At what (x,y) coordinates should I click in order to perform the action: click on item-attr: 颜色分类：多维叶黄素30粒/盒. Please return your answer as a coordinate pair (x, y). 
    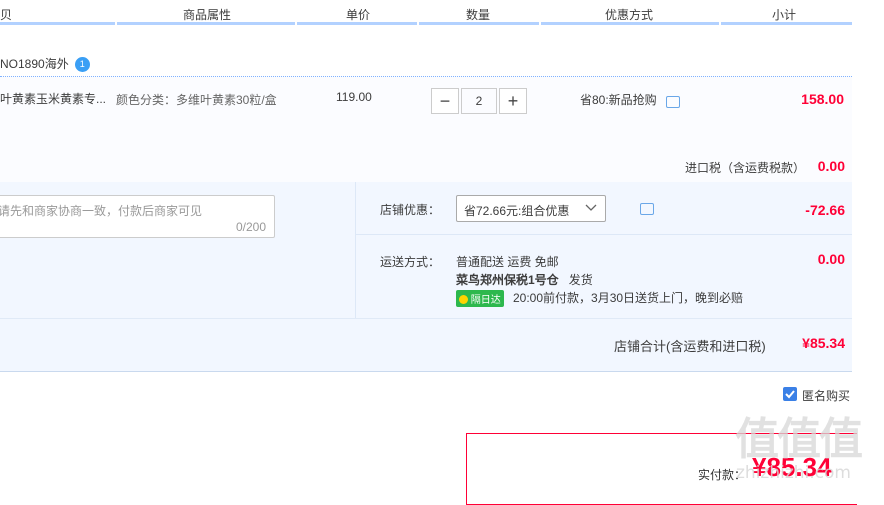
    Looking at the image, I should click on (196, 100).